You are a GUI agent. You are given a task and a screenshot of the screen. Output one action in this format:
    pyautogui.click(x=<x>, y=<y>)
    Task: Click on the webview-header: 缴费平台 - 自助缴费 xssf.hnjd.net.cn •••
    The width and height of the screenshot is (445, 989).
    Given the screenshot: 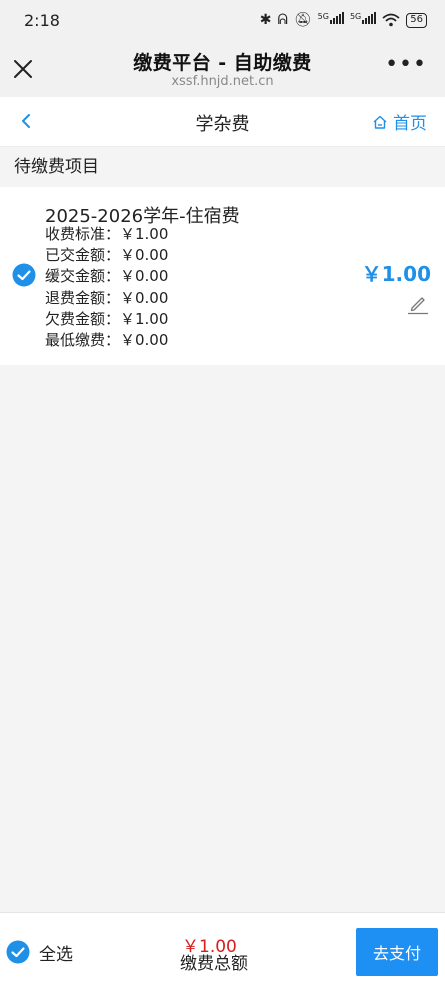 What is the action you would take?
    pyautogui.click(x=222, y=68)
    